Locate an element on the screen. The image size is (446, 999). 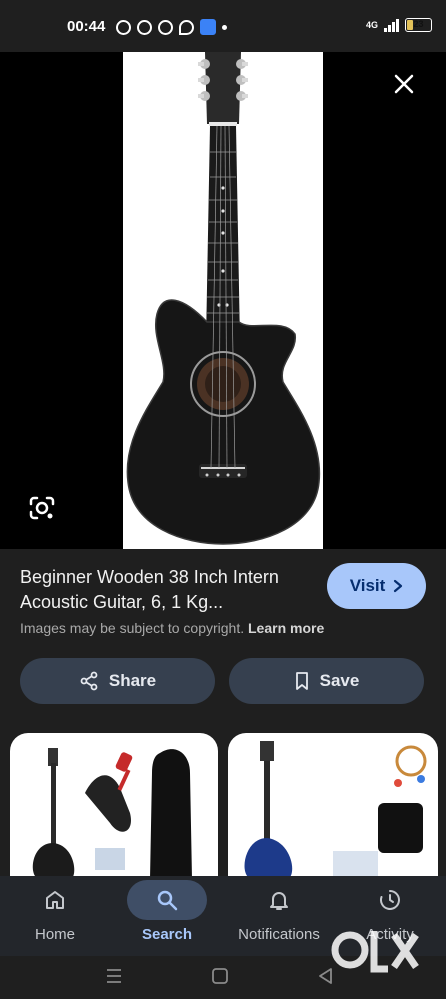
nav-search: Search is located at coordinates (167, 916).